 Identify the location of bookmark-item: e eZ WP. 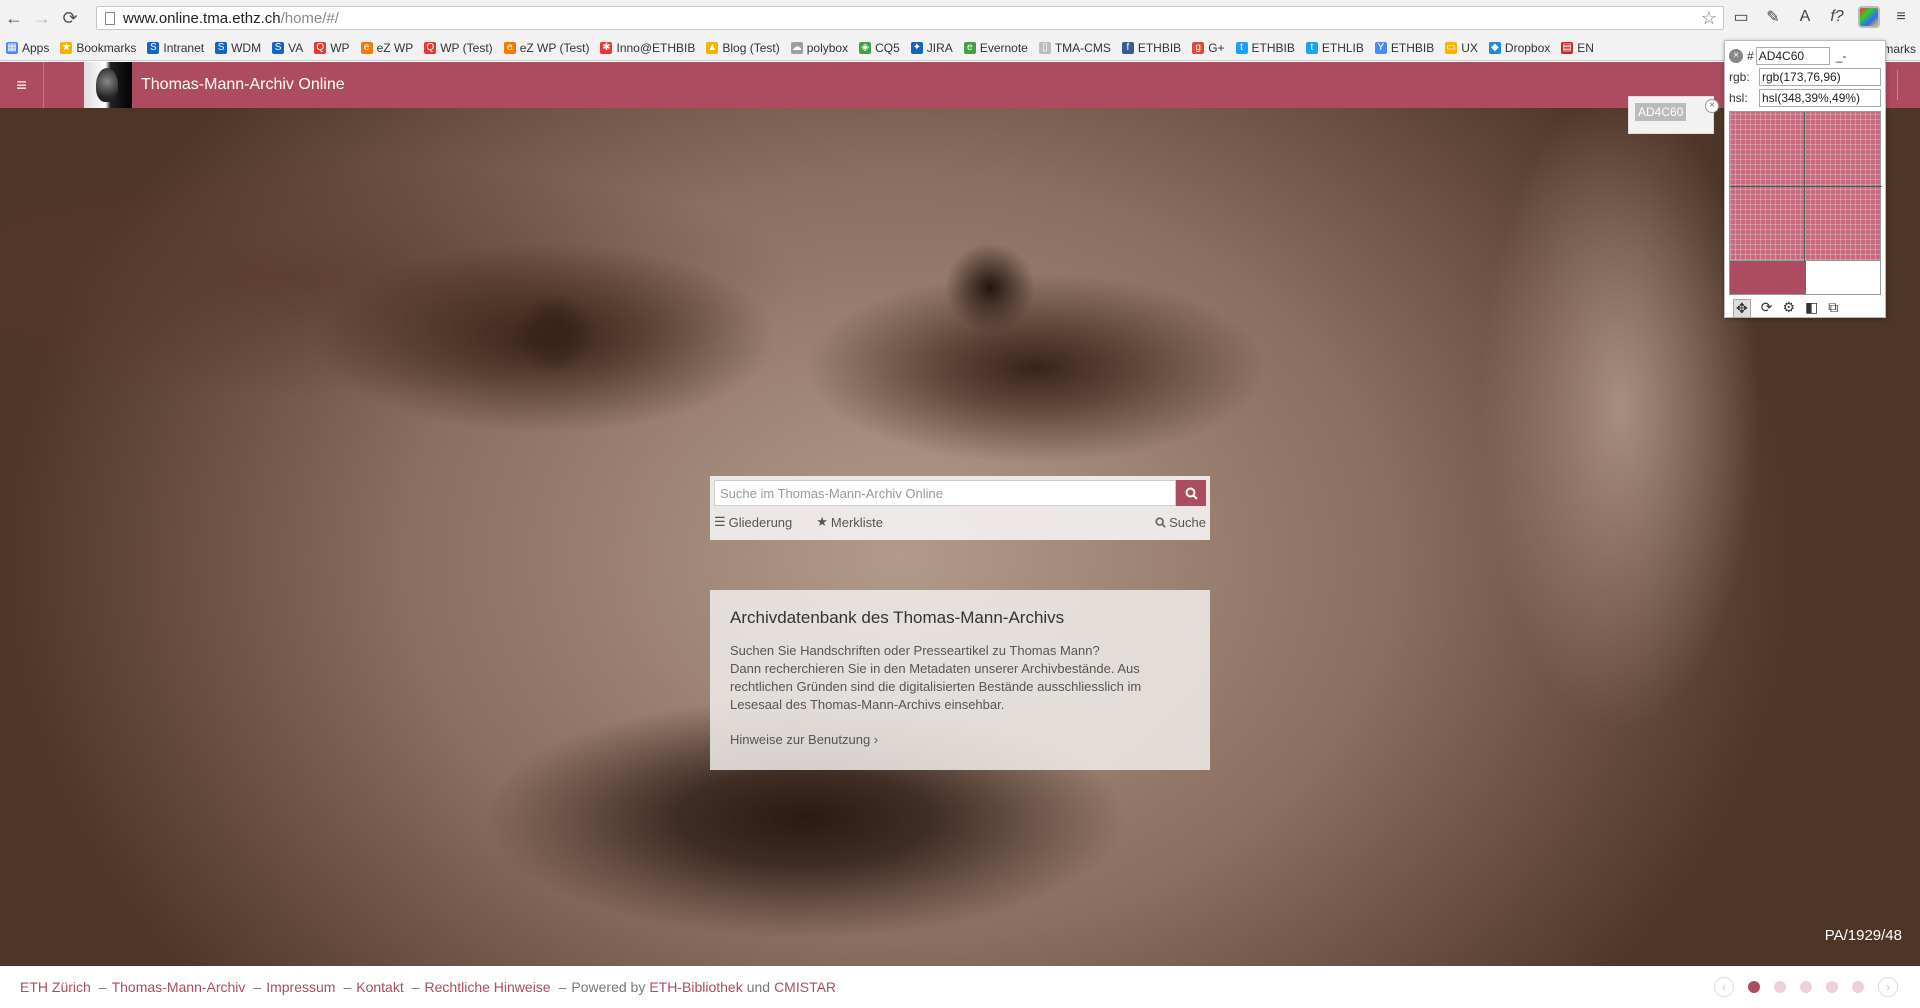
(386, 48).